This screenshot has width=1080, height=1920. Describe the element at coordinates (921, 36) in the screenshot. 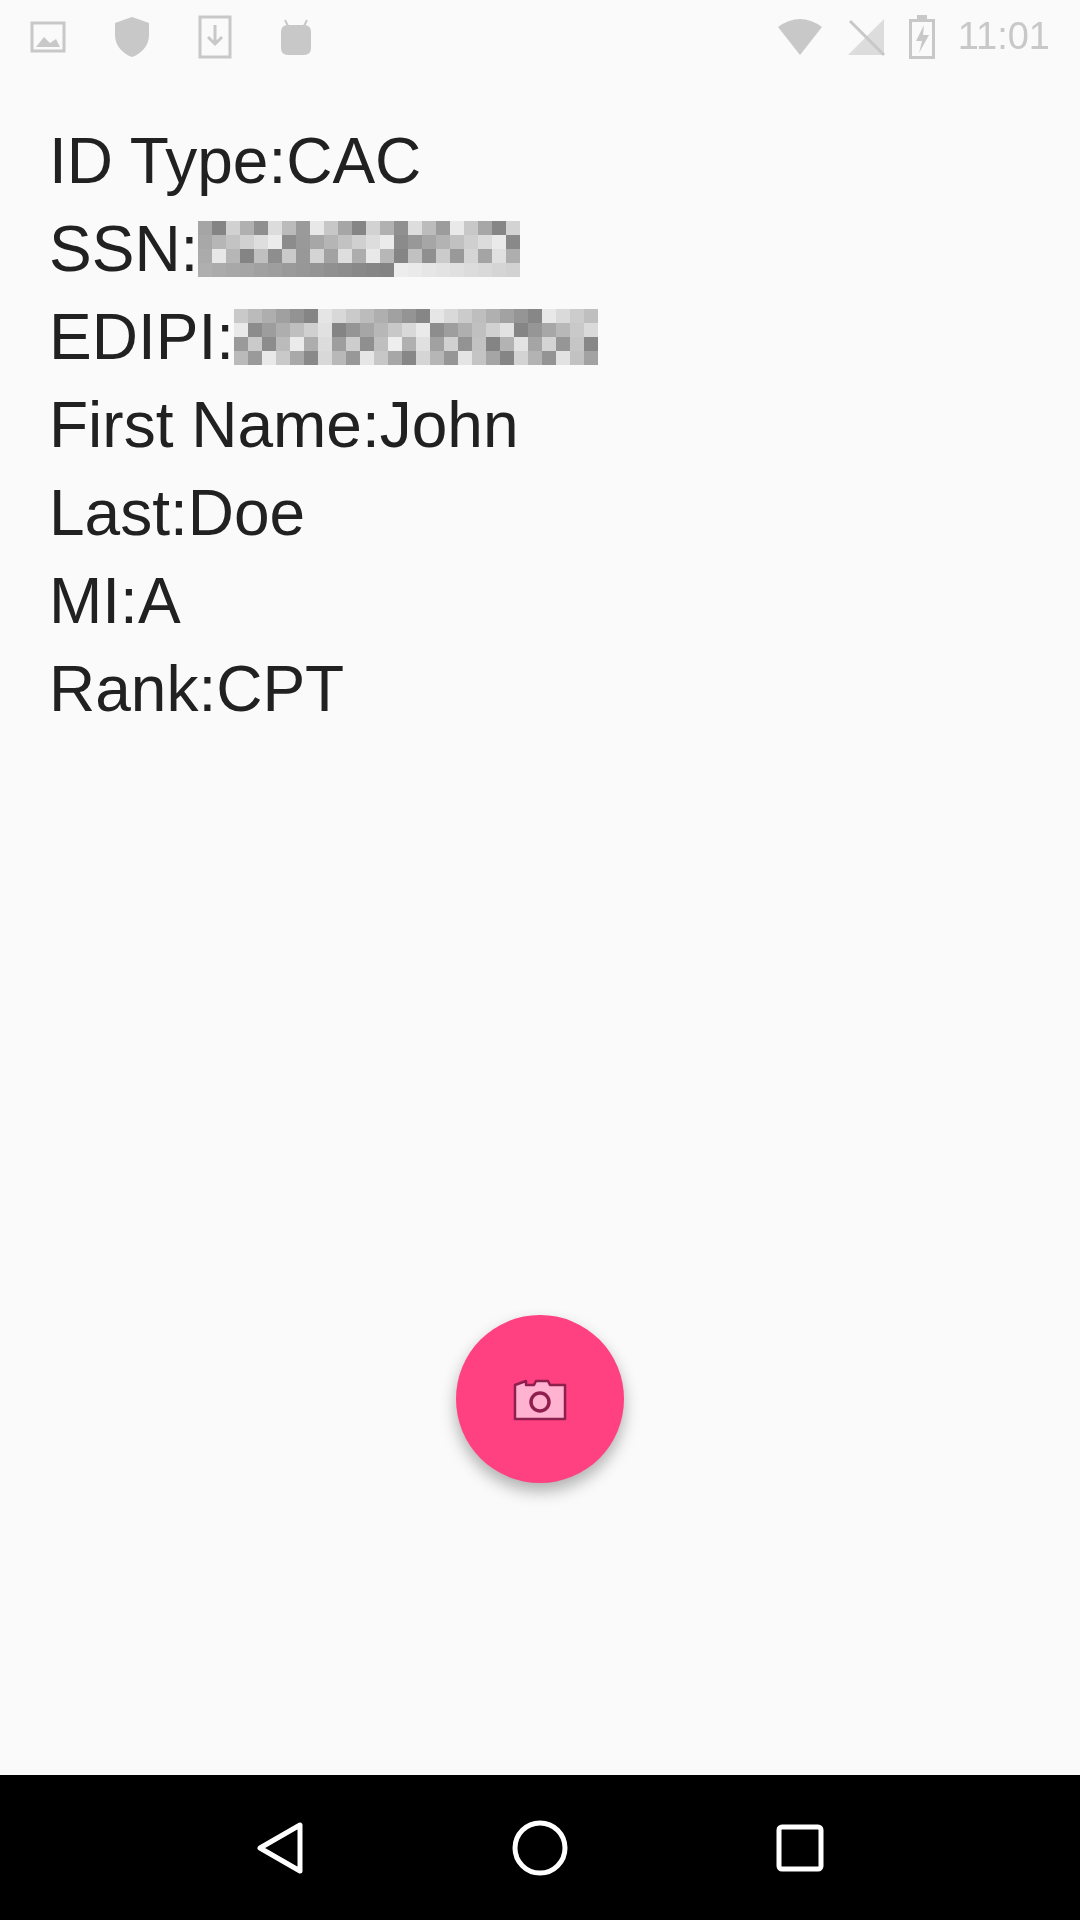

I see `battery-charging-icon` at that location.